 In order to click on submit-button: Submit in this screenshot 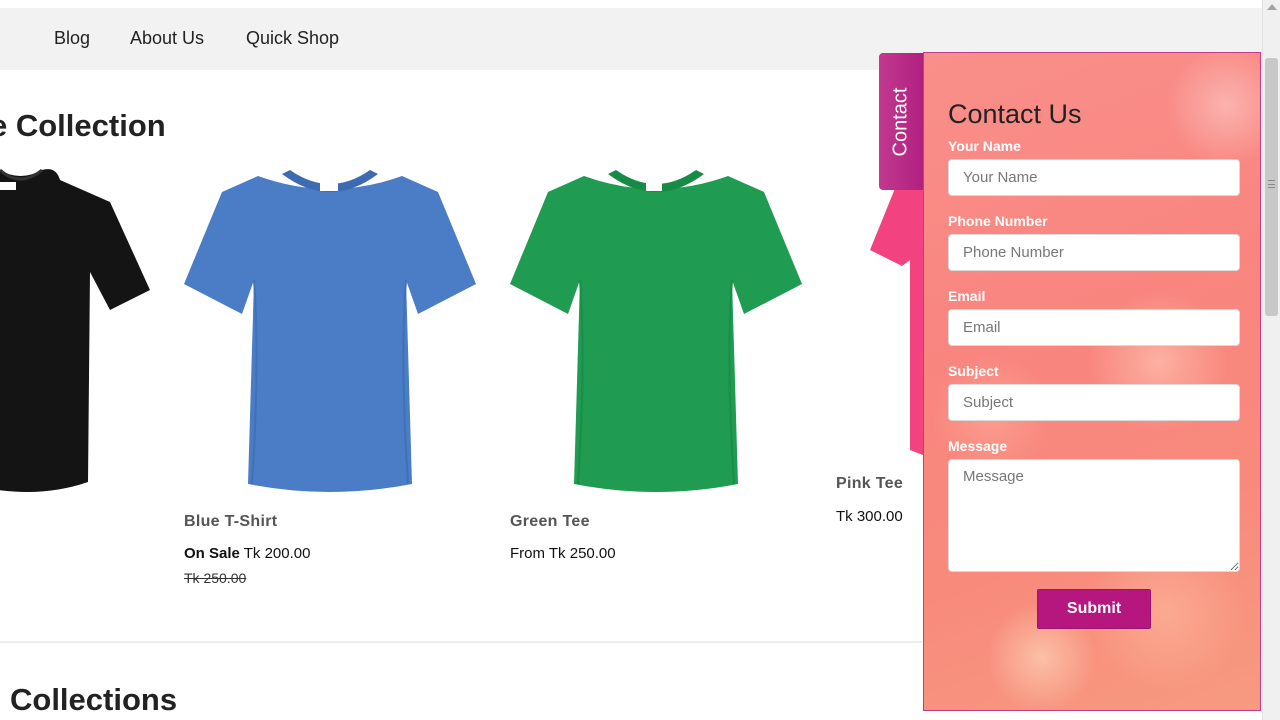, I will do `click(1094, 609)`.